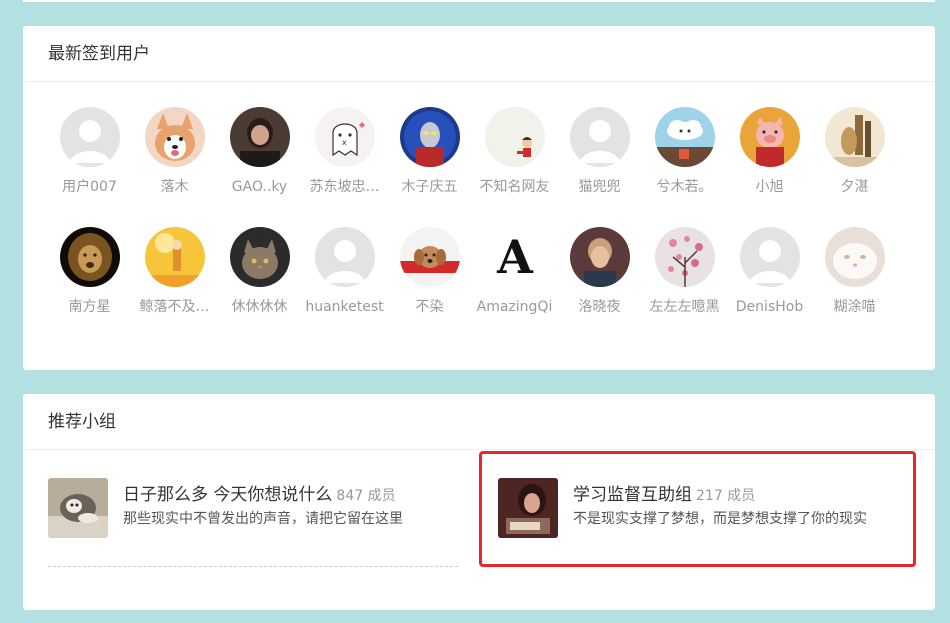  Describe the element at coordinates (174, 187) in the screenshot. I see `user-name: 落木` at that location.